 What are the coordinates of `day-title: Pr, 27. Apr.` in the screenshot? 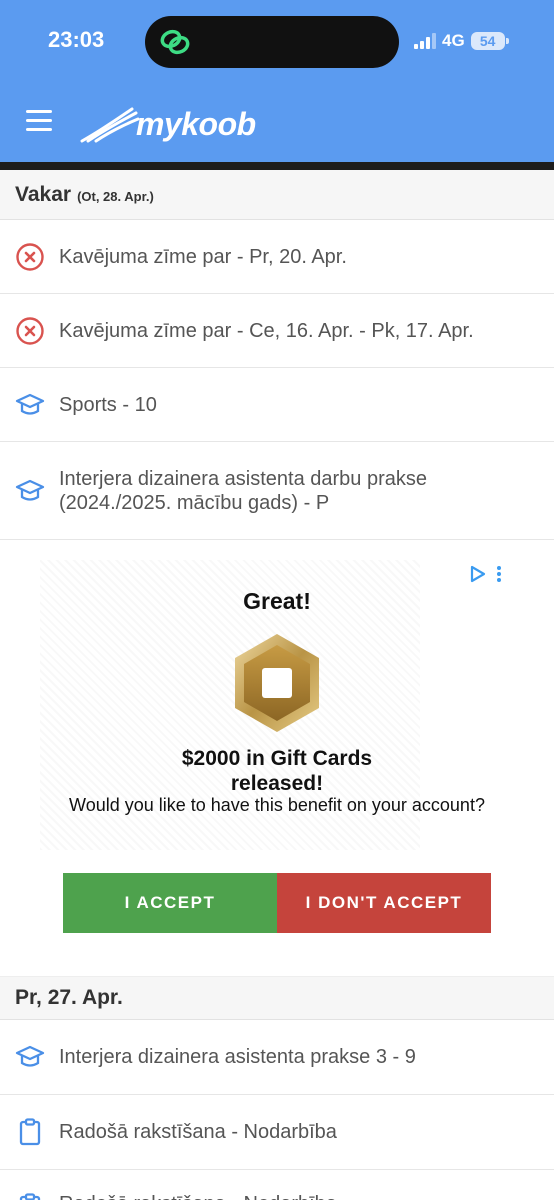 It's located at (69, 997).